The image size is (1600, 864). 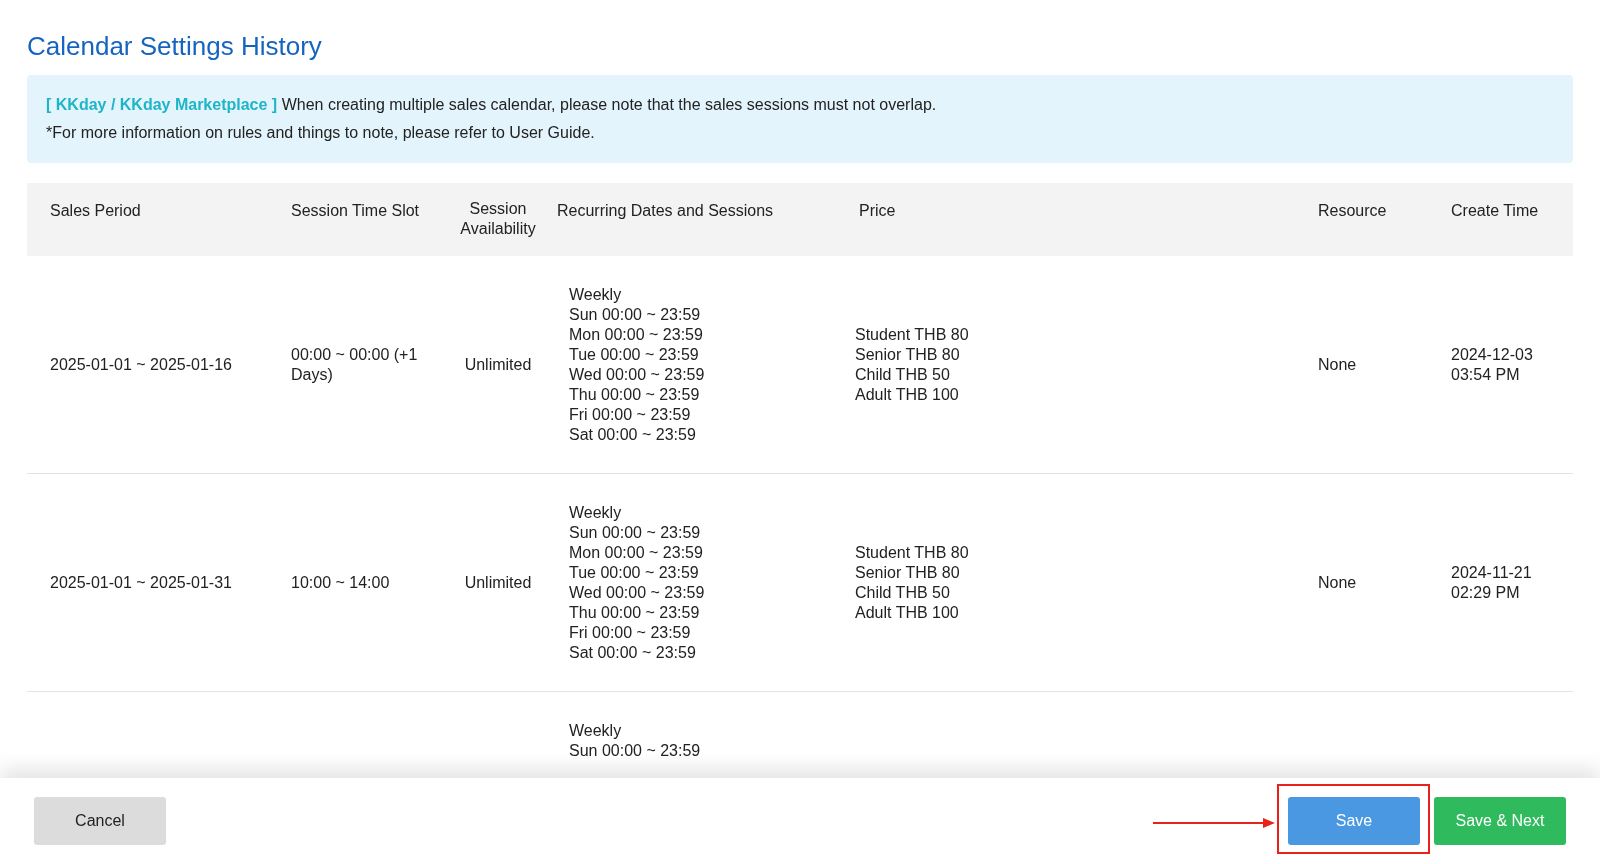 I want to click on column-header: Recurring Dates and Sessions, so click(x=665, y=211).